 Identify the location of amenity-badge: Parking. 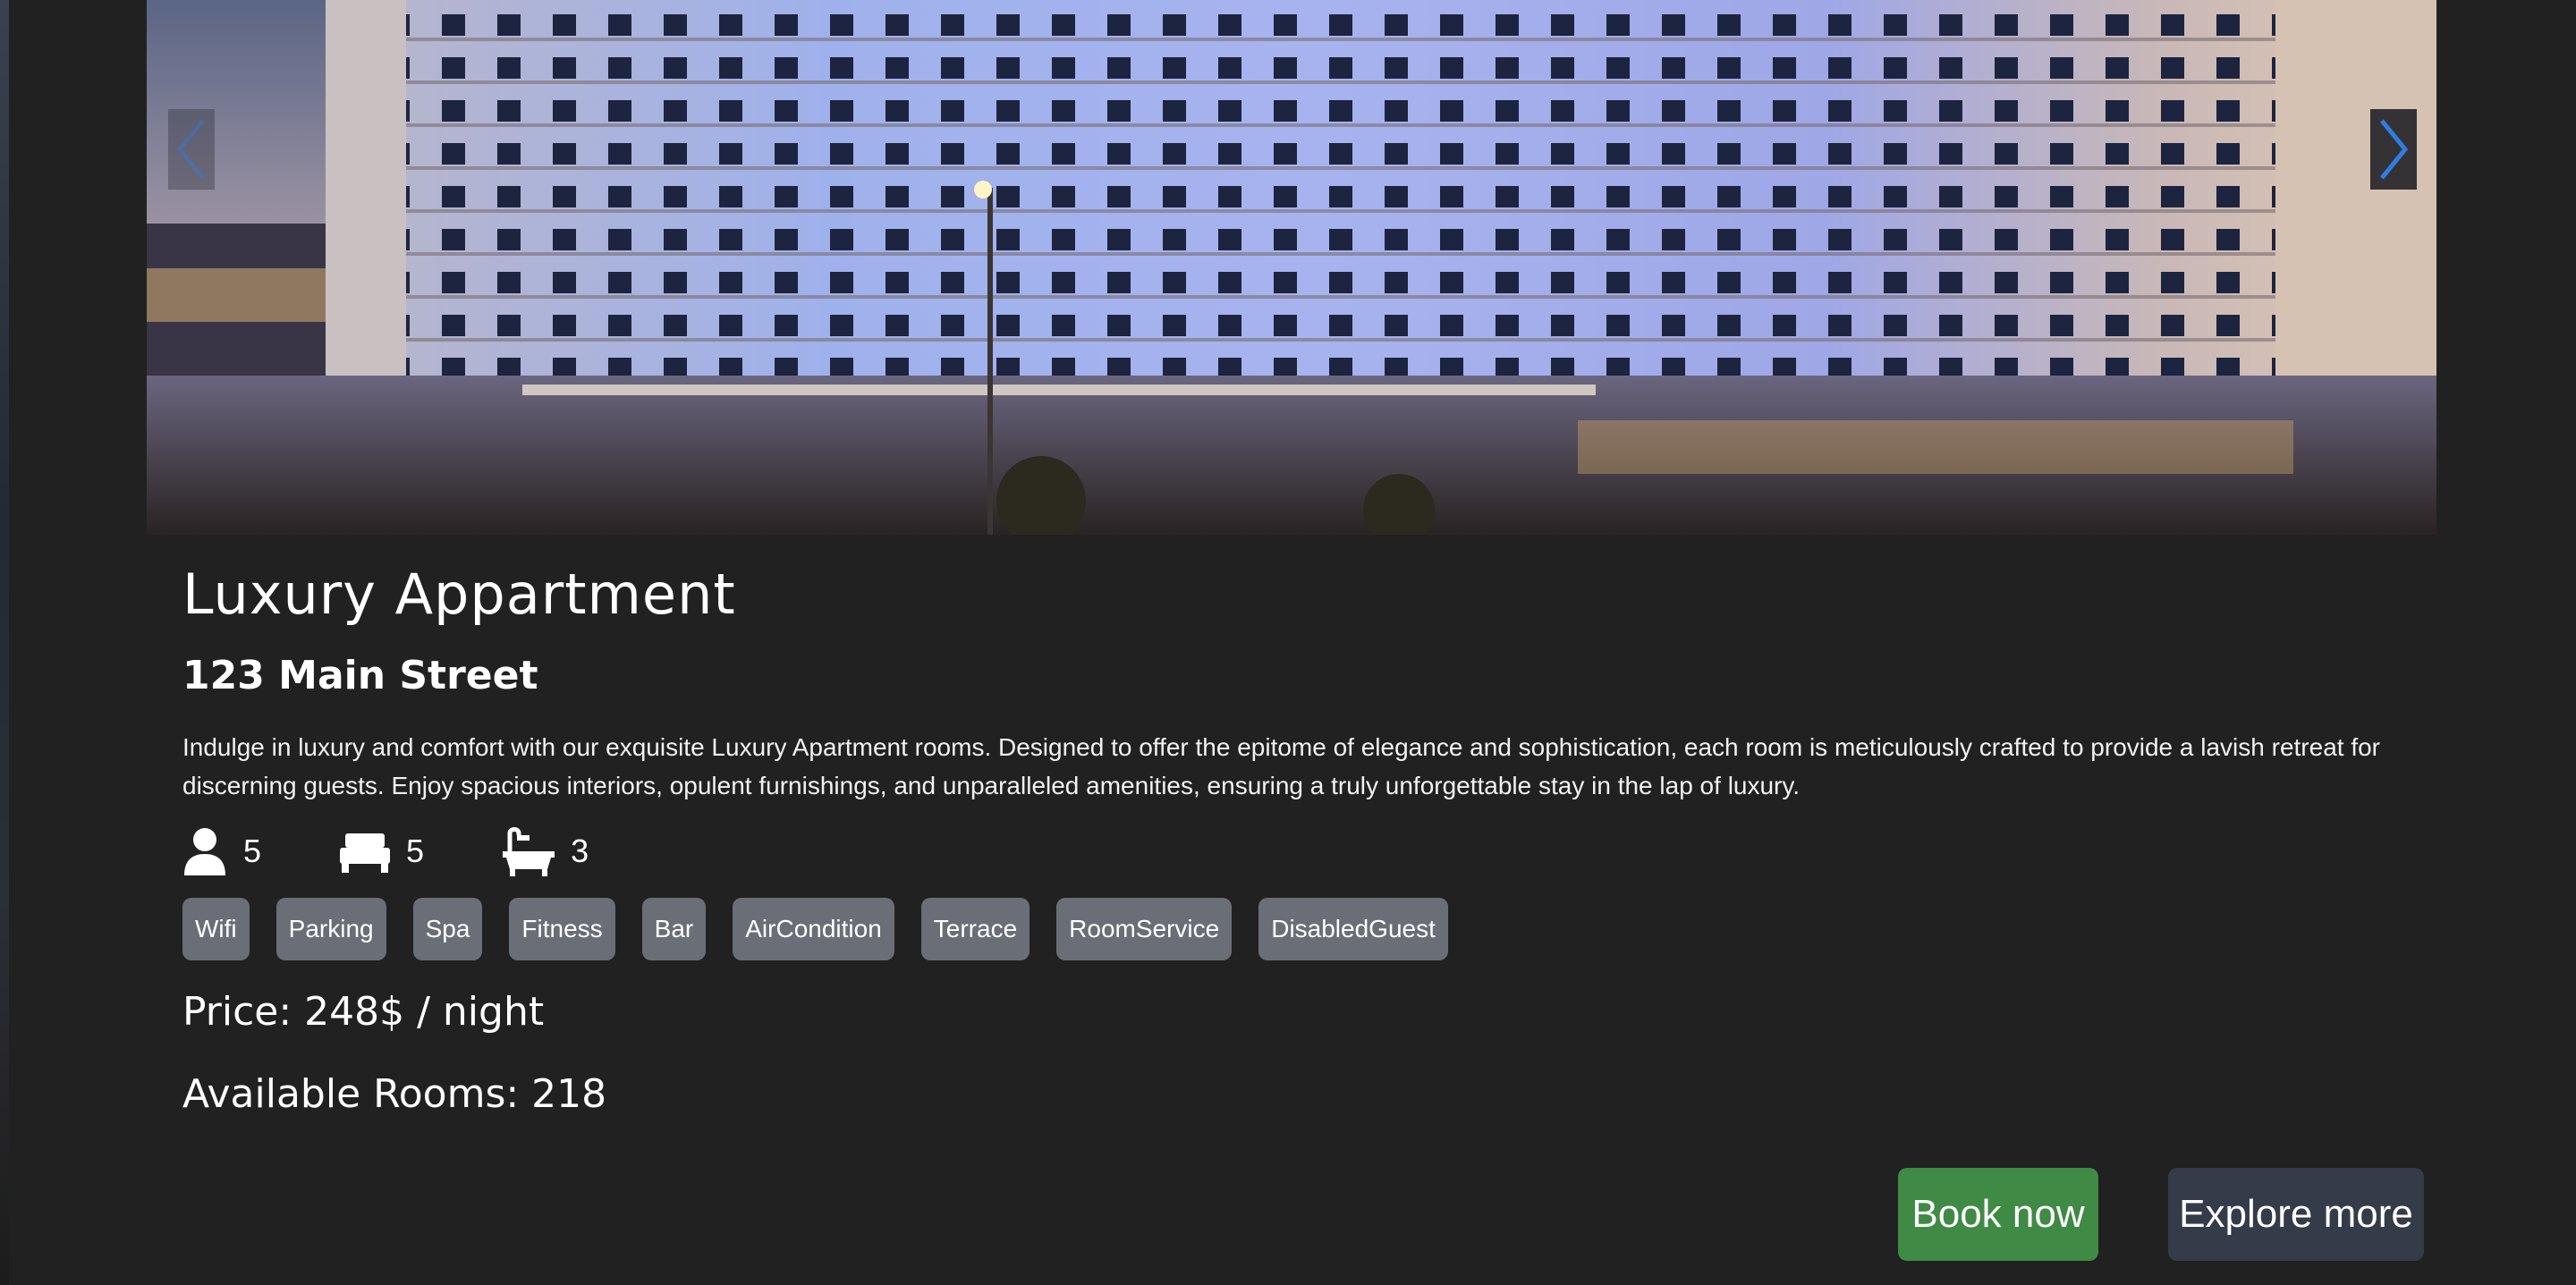
(330, 929).